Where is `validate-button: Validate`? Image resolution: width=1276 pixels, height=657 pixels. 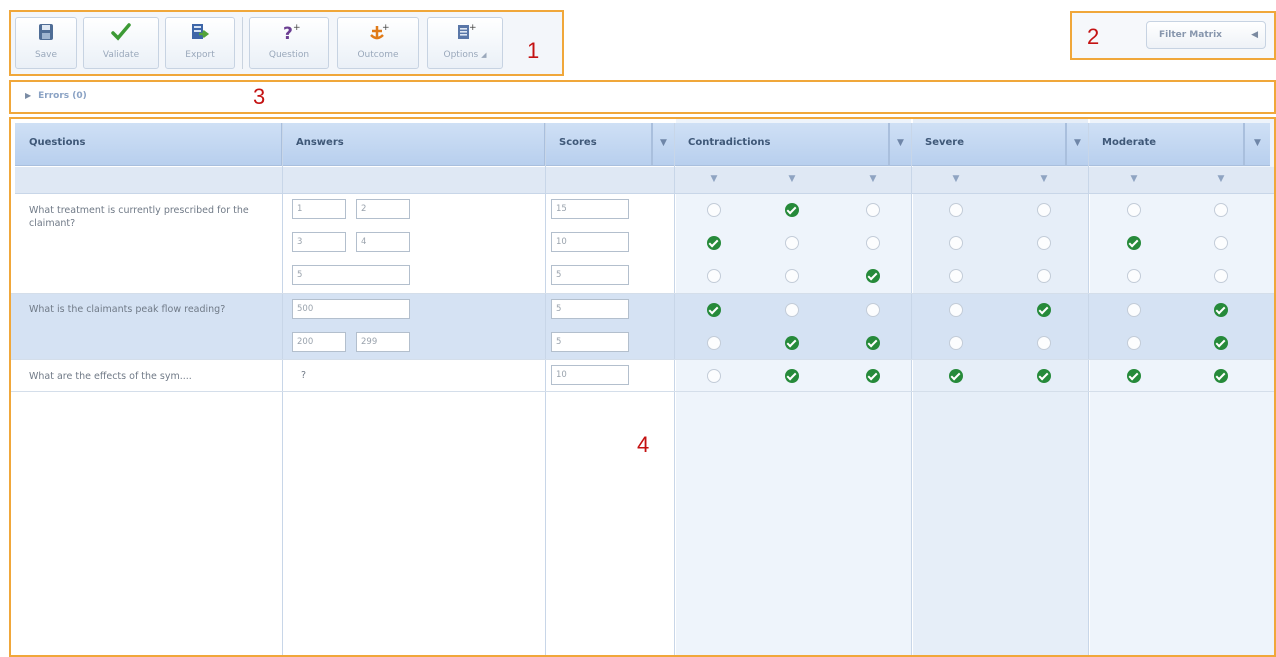 validate-button: Validate is located at coordinates (121, 43).